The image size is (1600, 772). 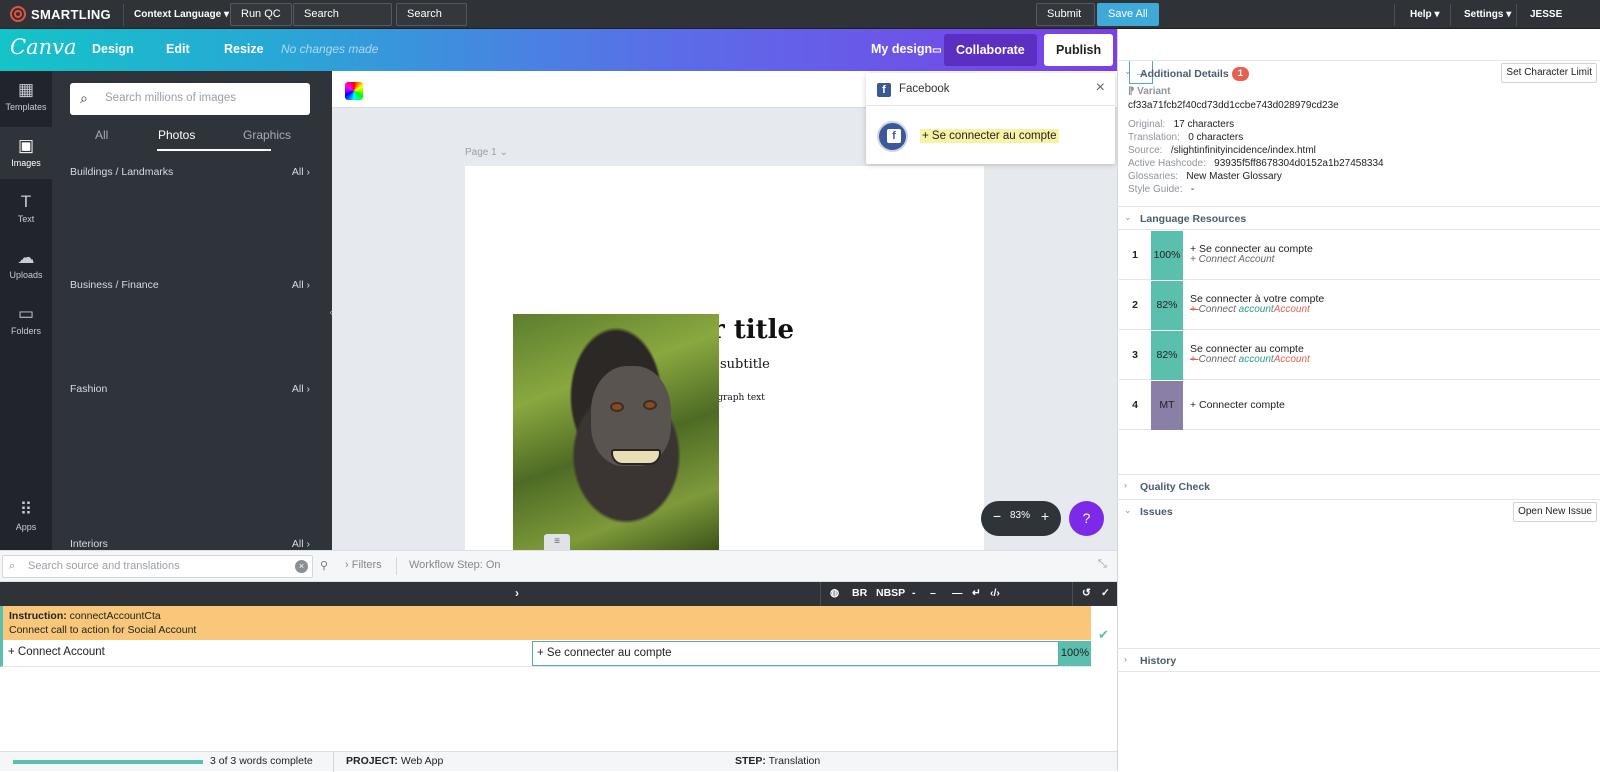 I want to click on code-icon: ‹/›, so click(x=995, y=593).